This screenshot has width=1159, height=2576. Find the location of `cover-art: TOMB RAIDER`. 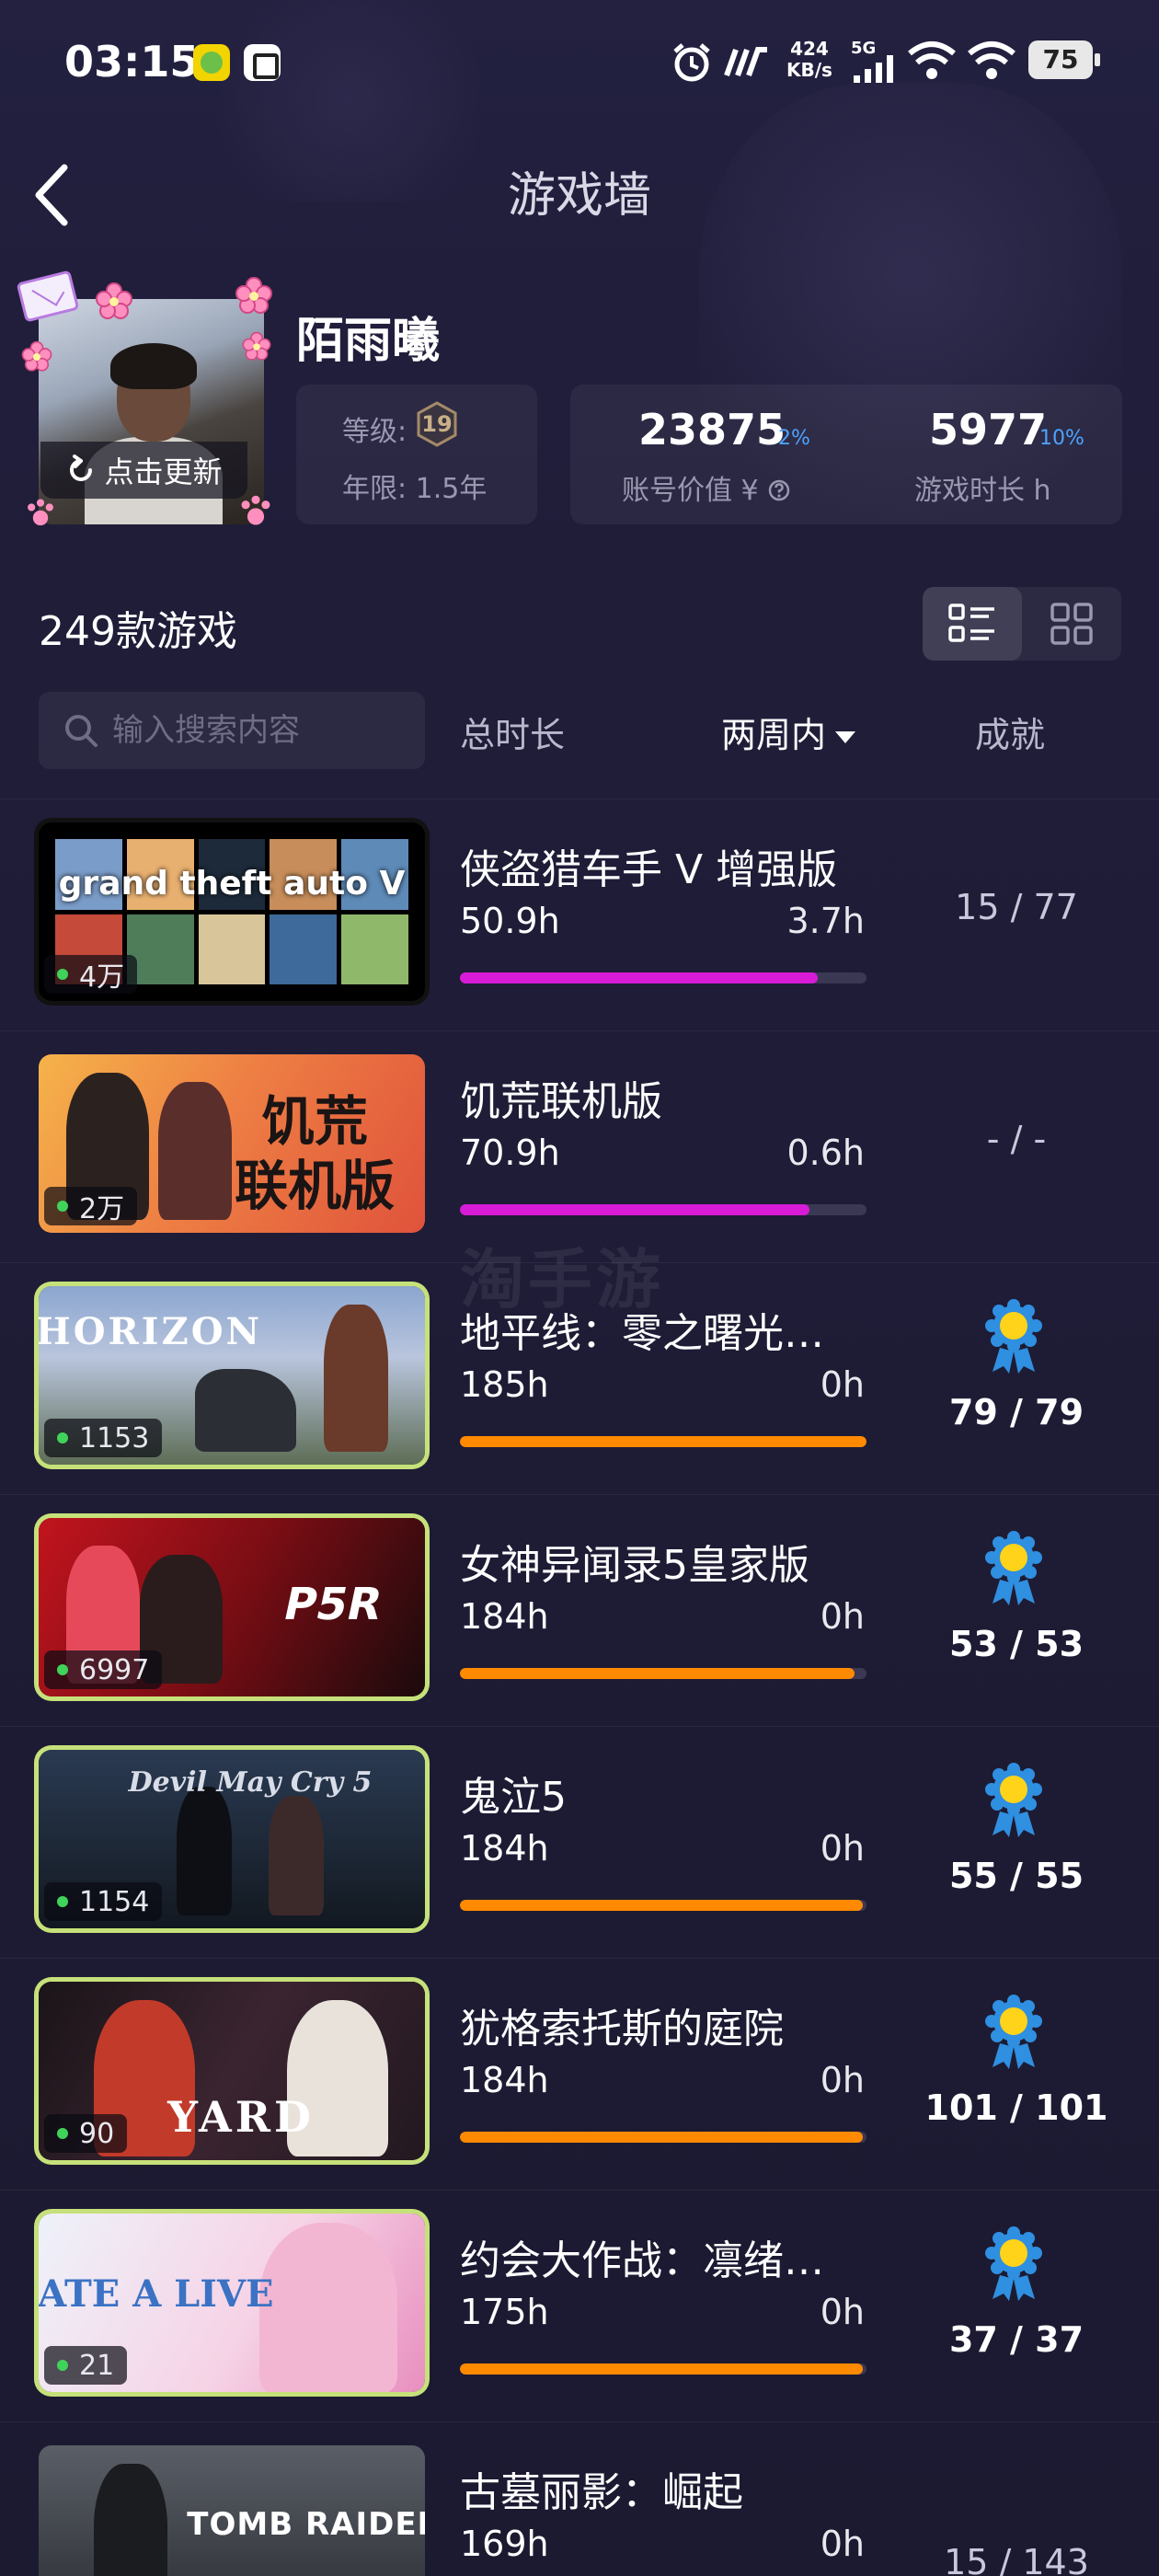

cover-art: TOMB RAIDER is located at coordinates (232, 2510).